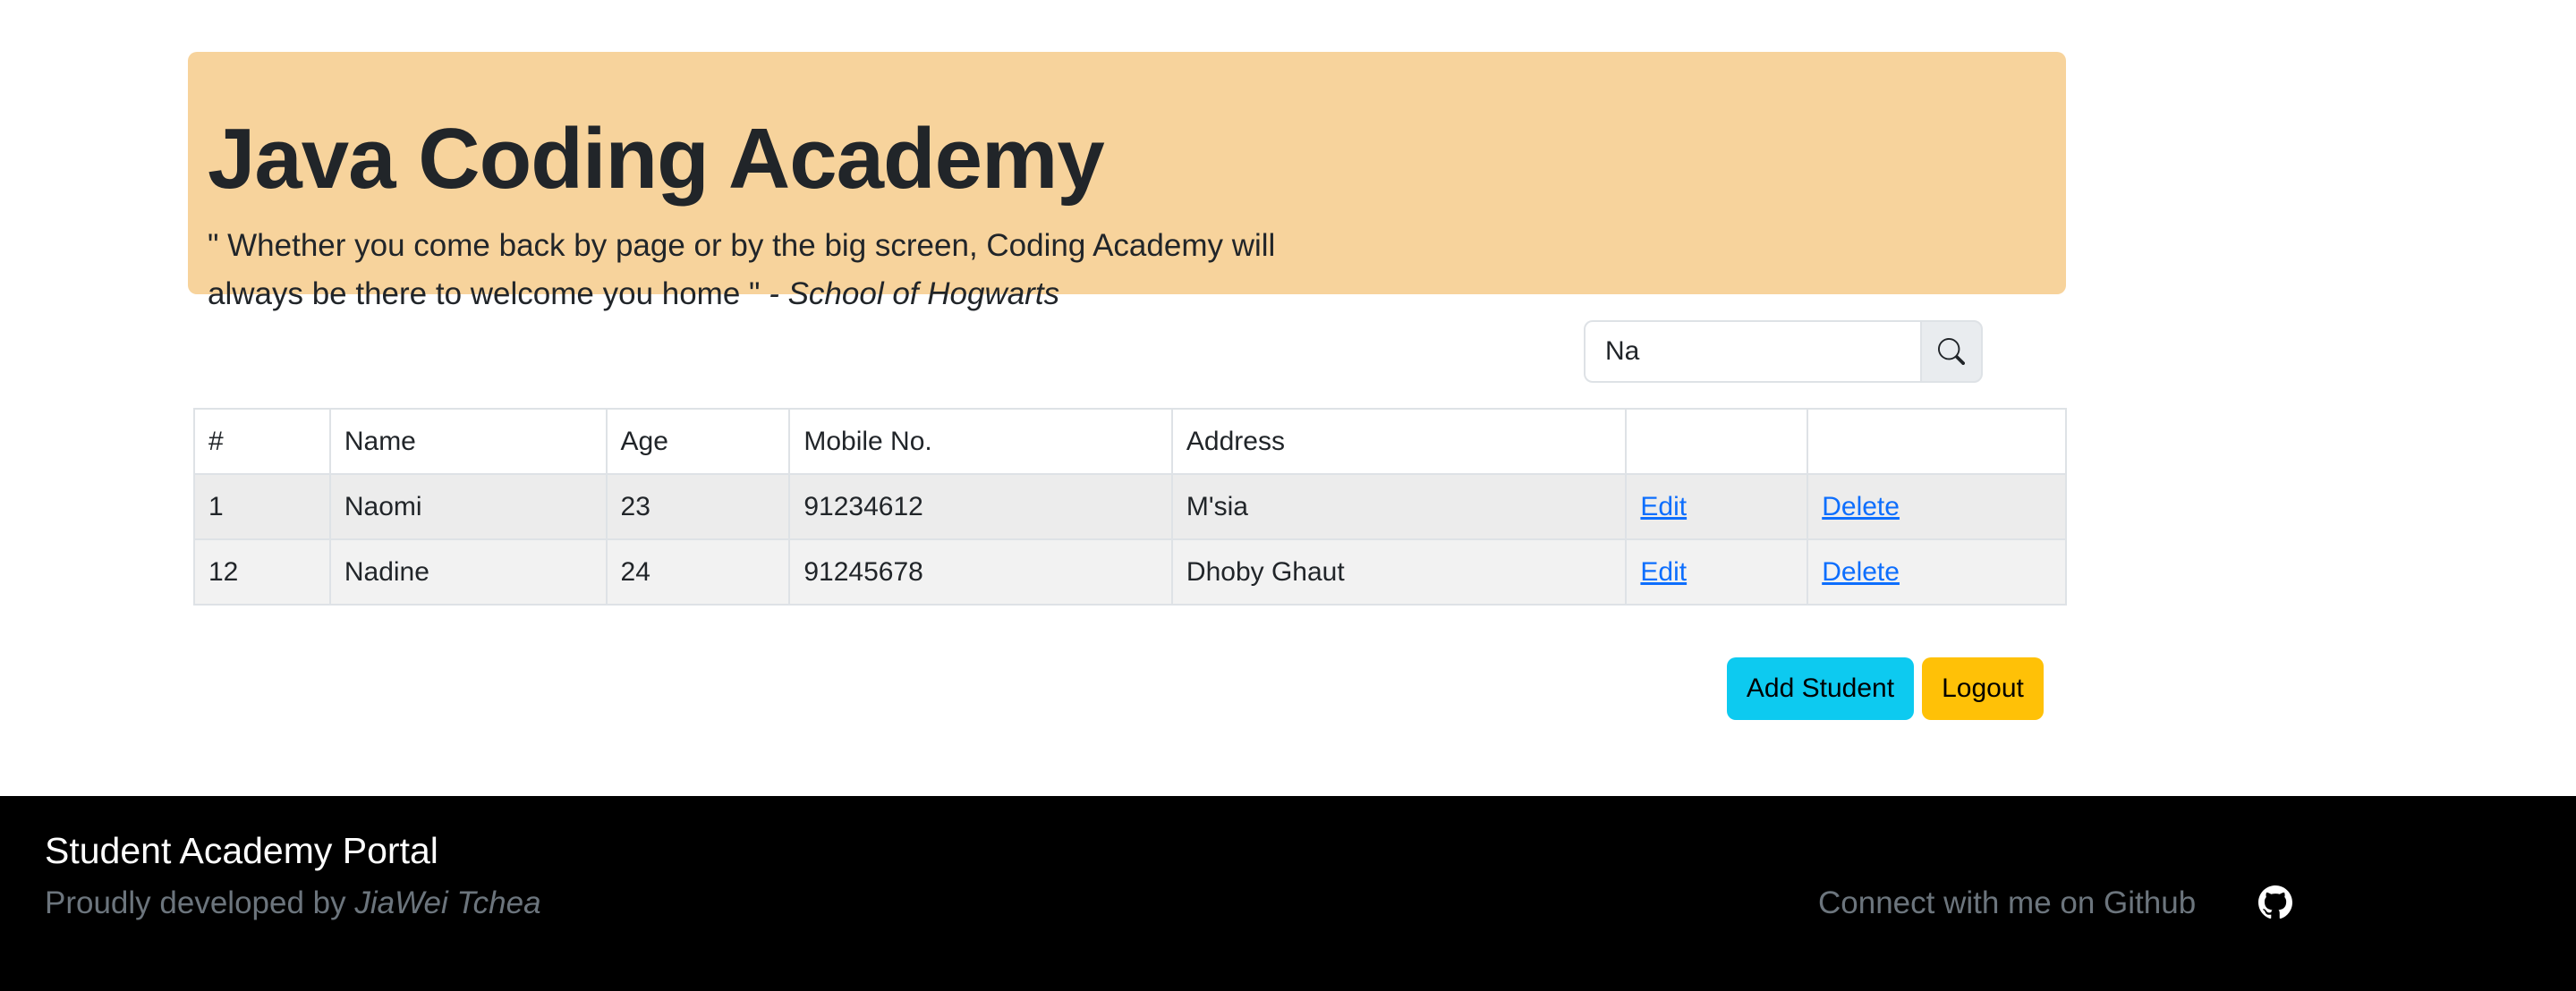 The height and width of the screenshot is (991, 2576). I want to click on cell-mobile: 91234612, so click(980, 507).